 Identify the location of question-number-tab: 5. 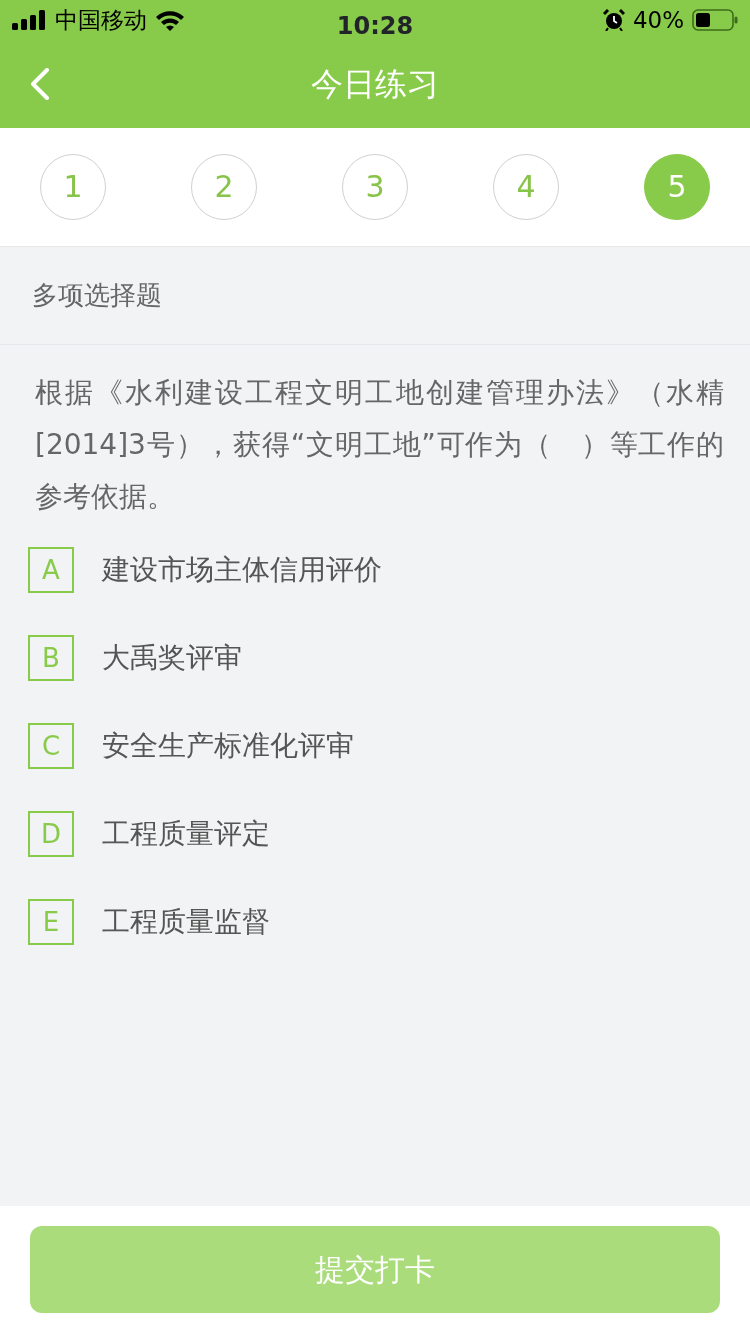
(677, 187).